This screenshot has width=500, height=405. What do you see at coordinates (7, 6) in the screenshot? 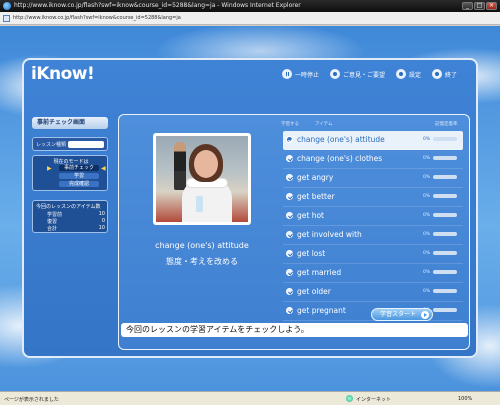
I see `browser-icon` at bounding box center [7, 6].